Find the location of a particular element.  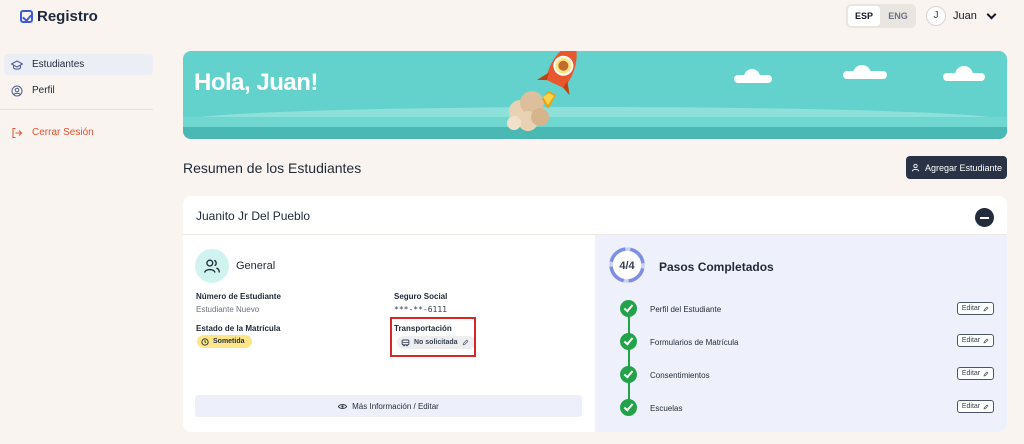

summary-title: Resumen de los Estudiantes is located at coordinates (272, 168).